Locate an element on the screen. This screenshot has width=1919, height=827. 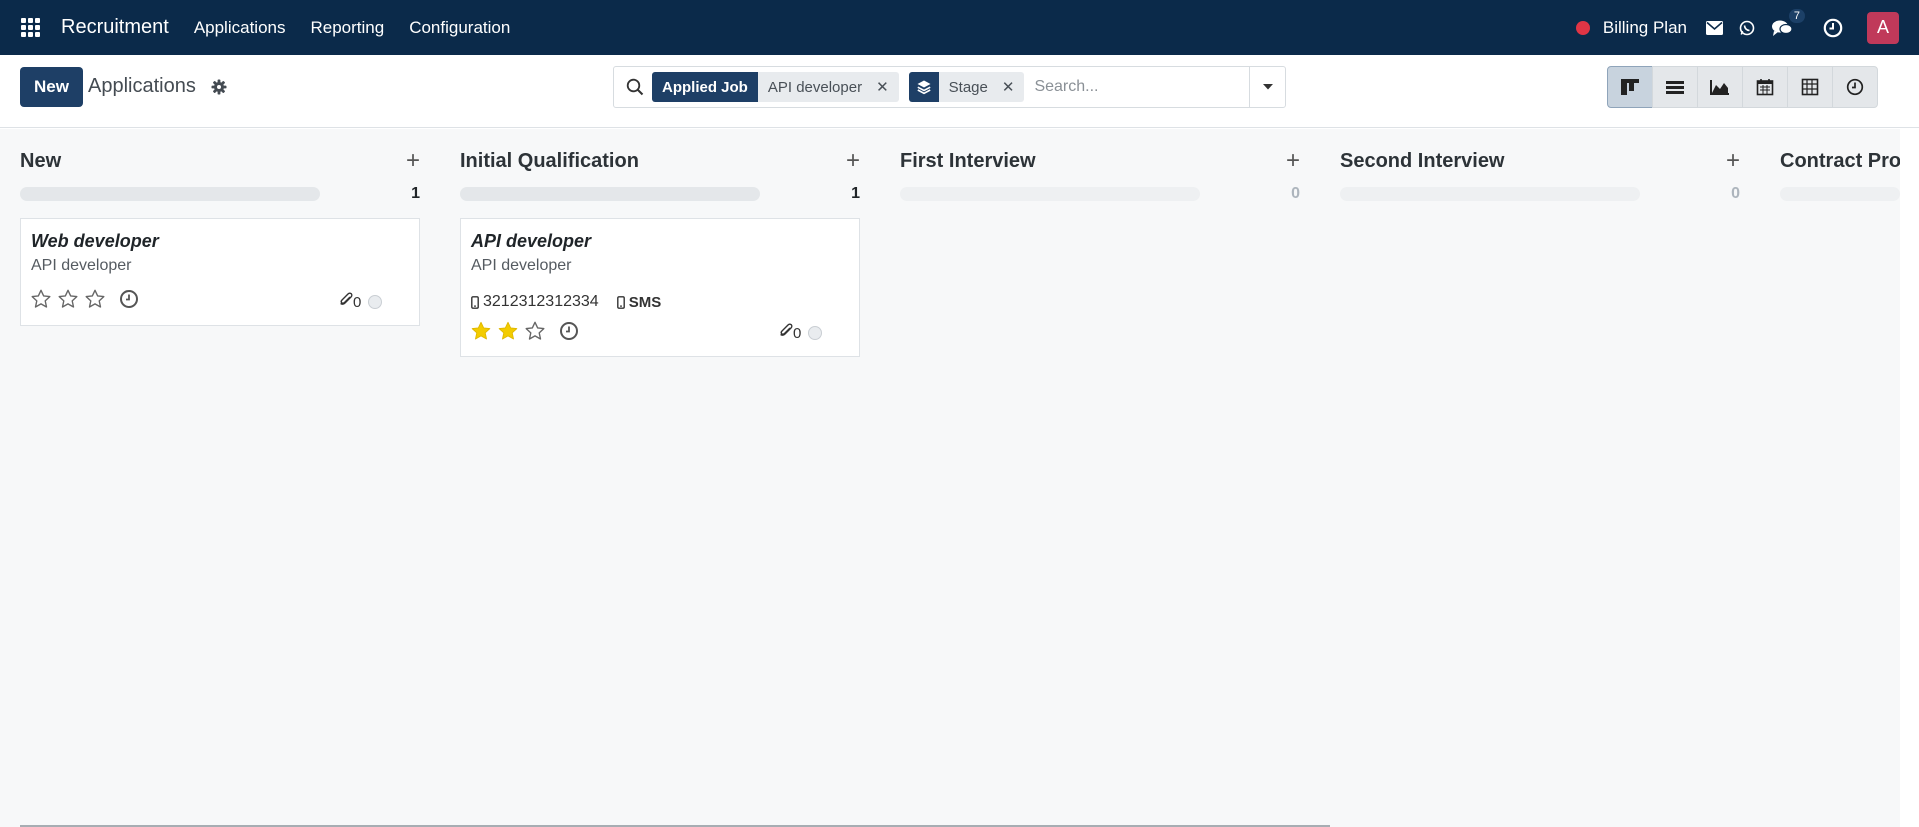
whatsapp-icon is located at coordinates (1747, 28).